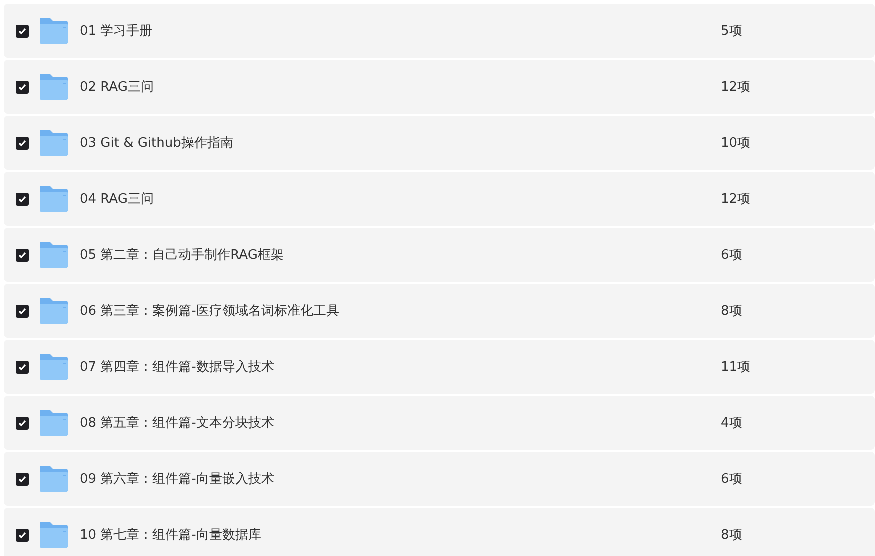 Image resolution: width=875 pixels, height=556 pixels. Describe the element at coordinates (117, 199) in the screenshot. I see `folder-name: 04 RAG三问` at that location.